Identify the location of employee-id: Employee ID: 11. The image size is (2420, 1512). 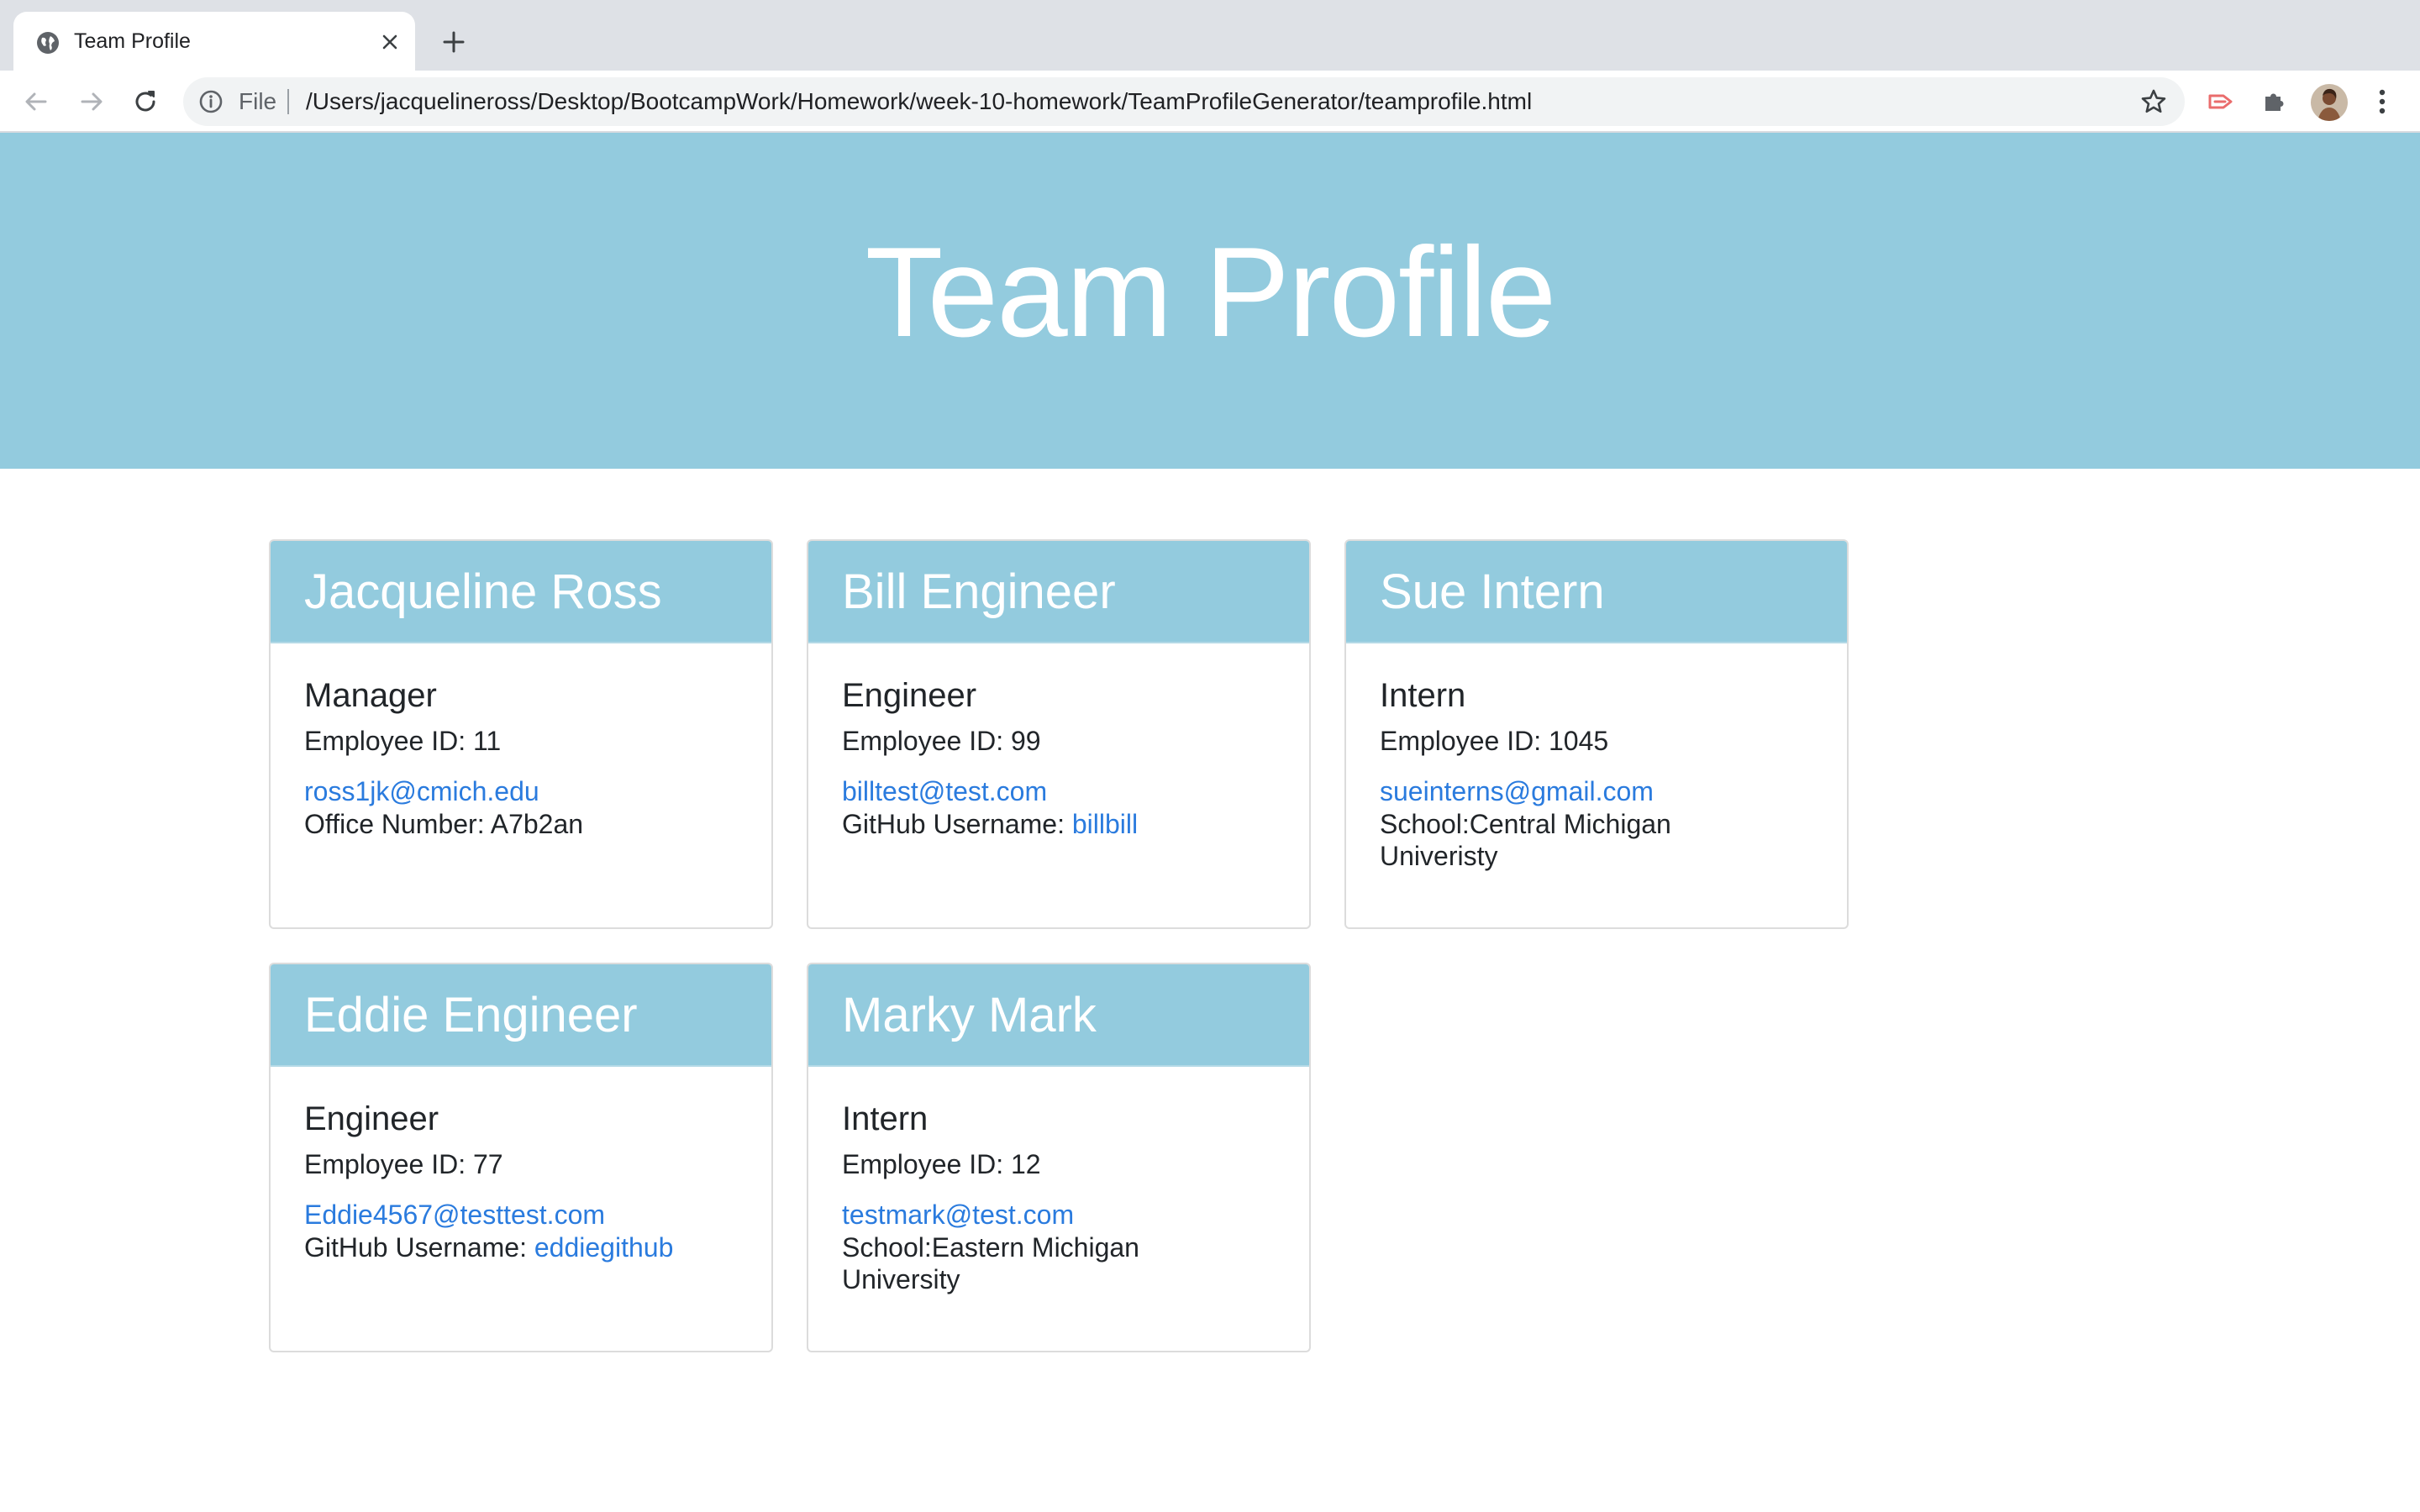
(403, 741).